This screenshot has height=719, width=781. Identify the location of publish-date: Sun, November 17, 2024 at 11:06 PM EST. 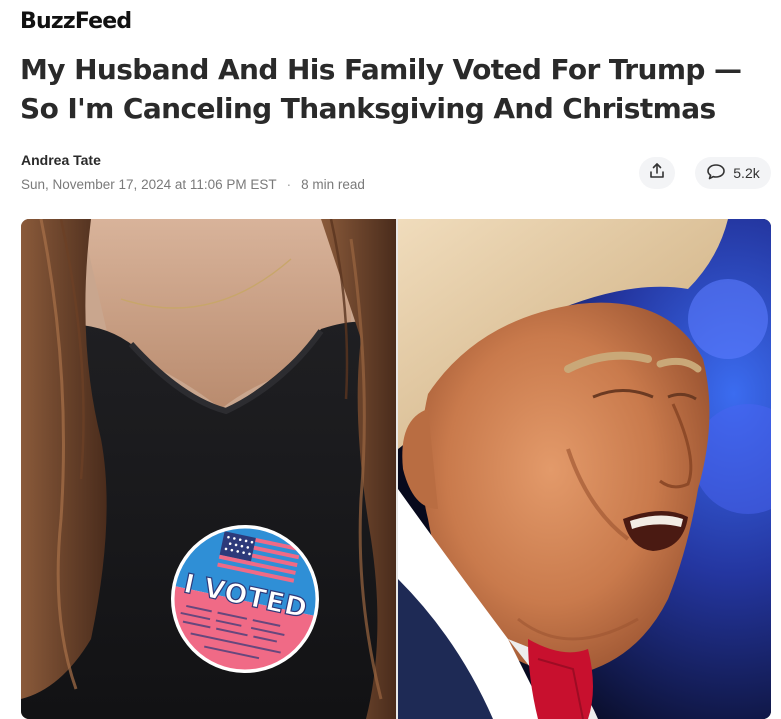
(149, 184).